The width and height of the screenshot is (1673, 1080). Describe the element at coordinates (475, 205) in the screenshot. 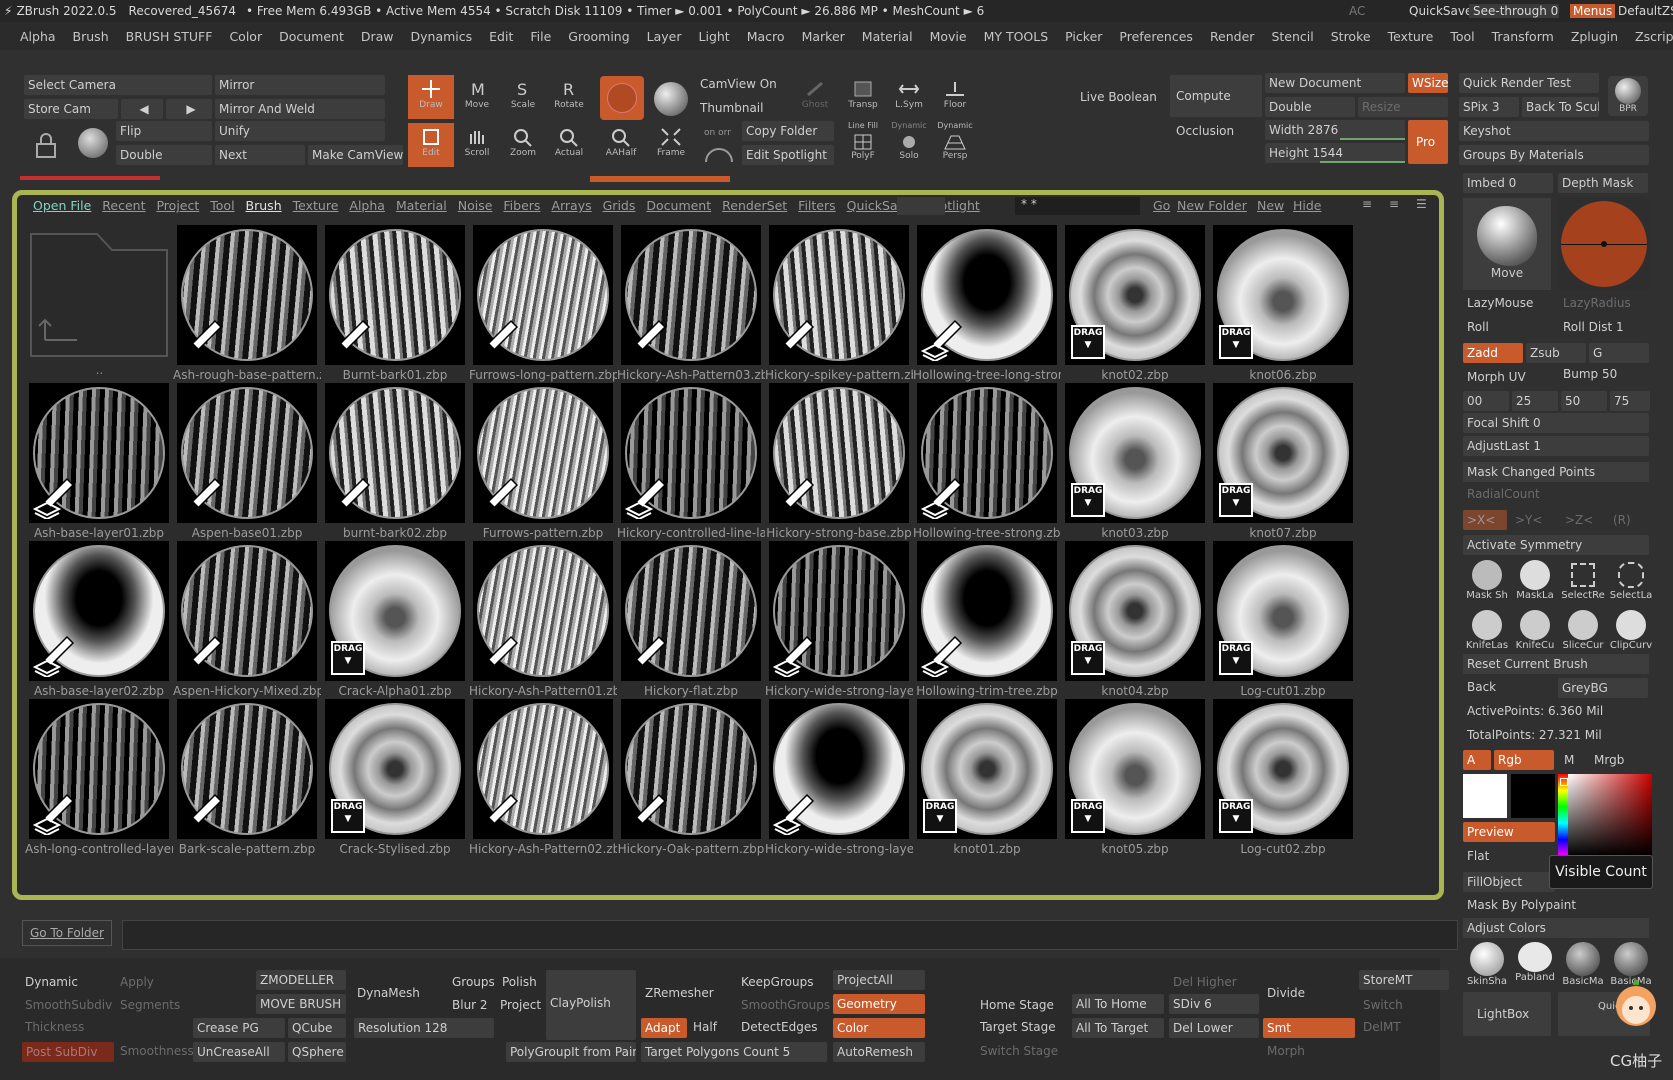

I see `browser-tab: Noise` at that location.